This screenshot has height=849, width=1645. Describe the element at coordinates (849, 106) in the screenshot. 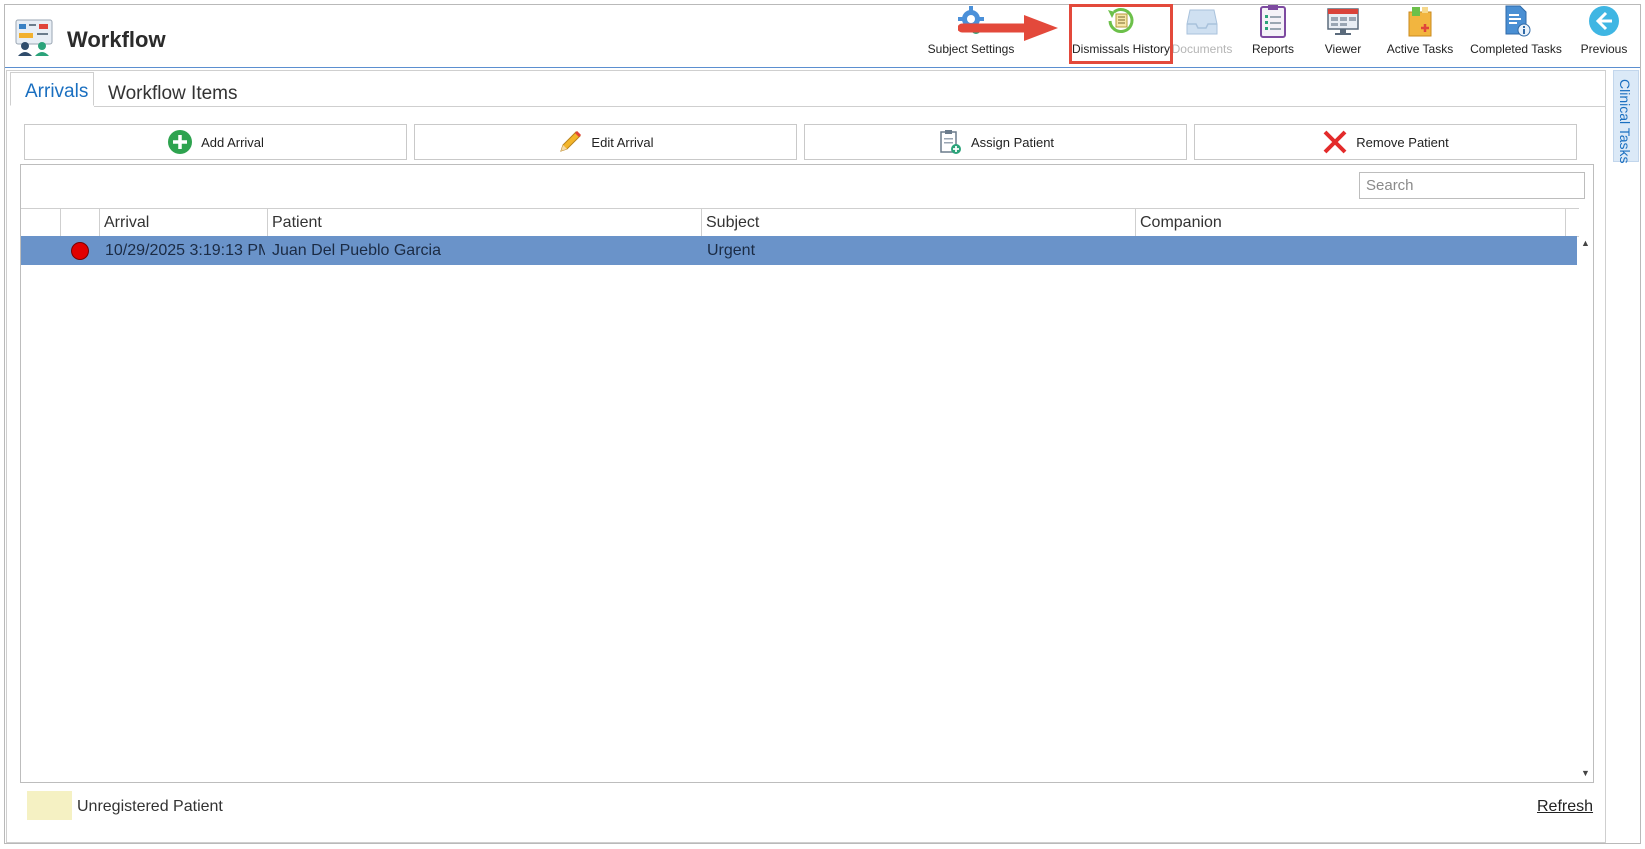

I see `tab-divider` at that location.